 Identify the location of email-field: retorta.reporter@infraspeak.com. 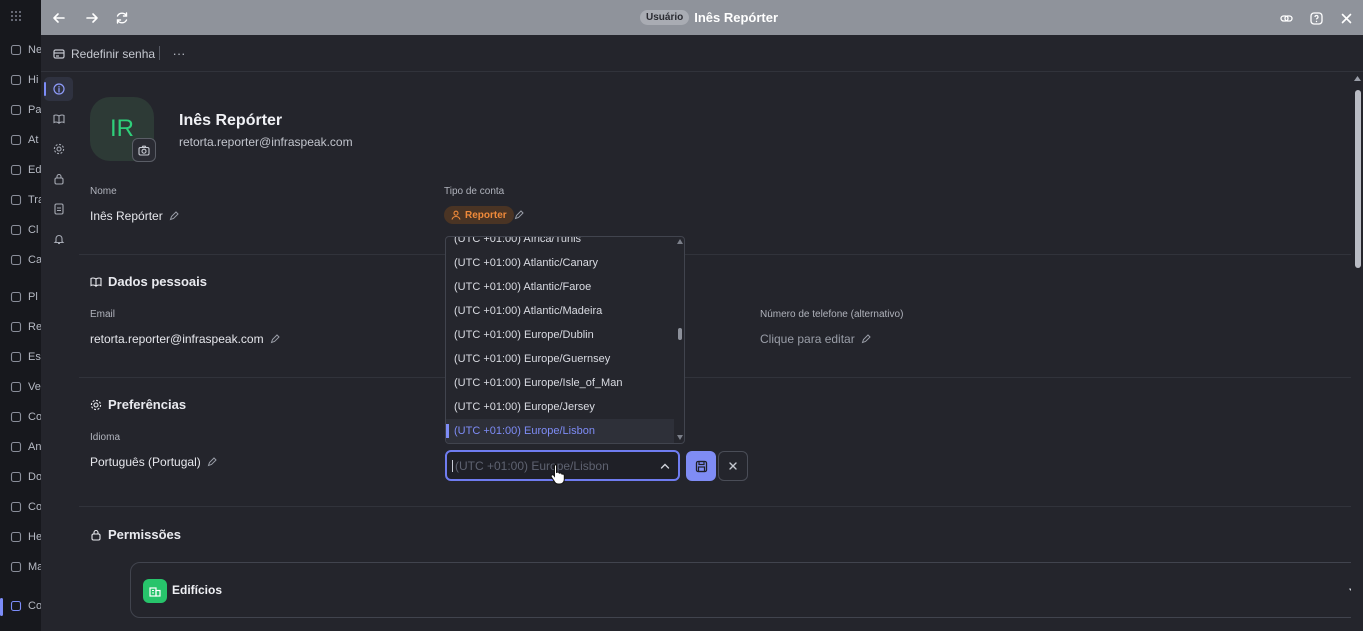
(185, 339).